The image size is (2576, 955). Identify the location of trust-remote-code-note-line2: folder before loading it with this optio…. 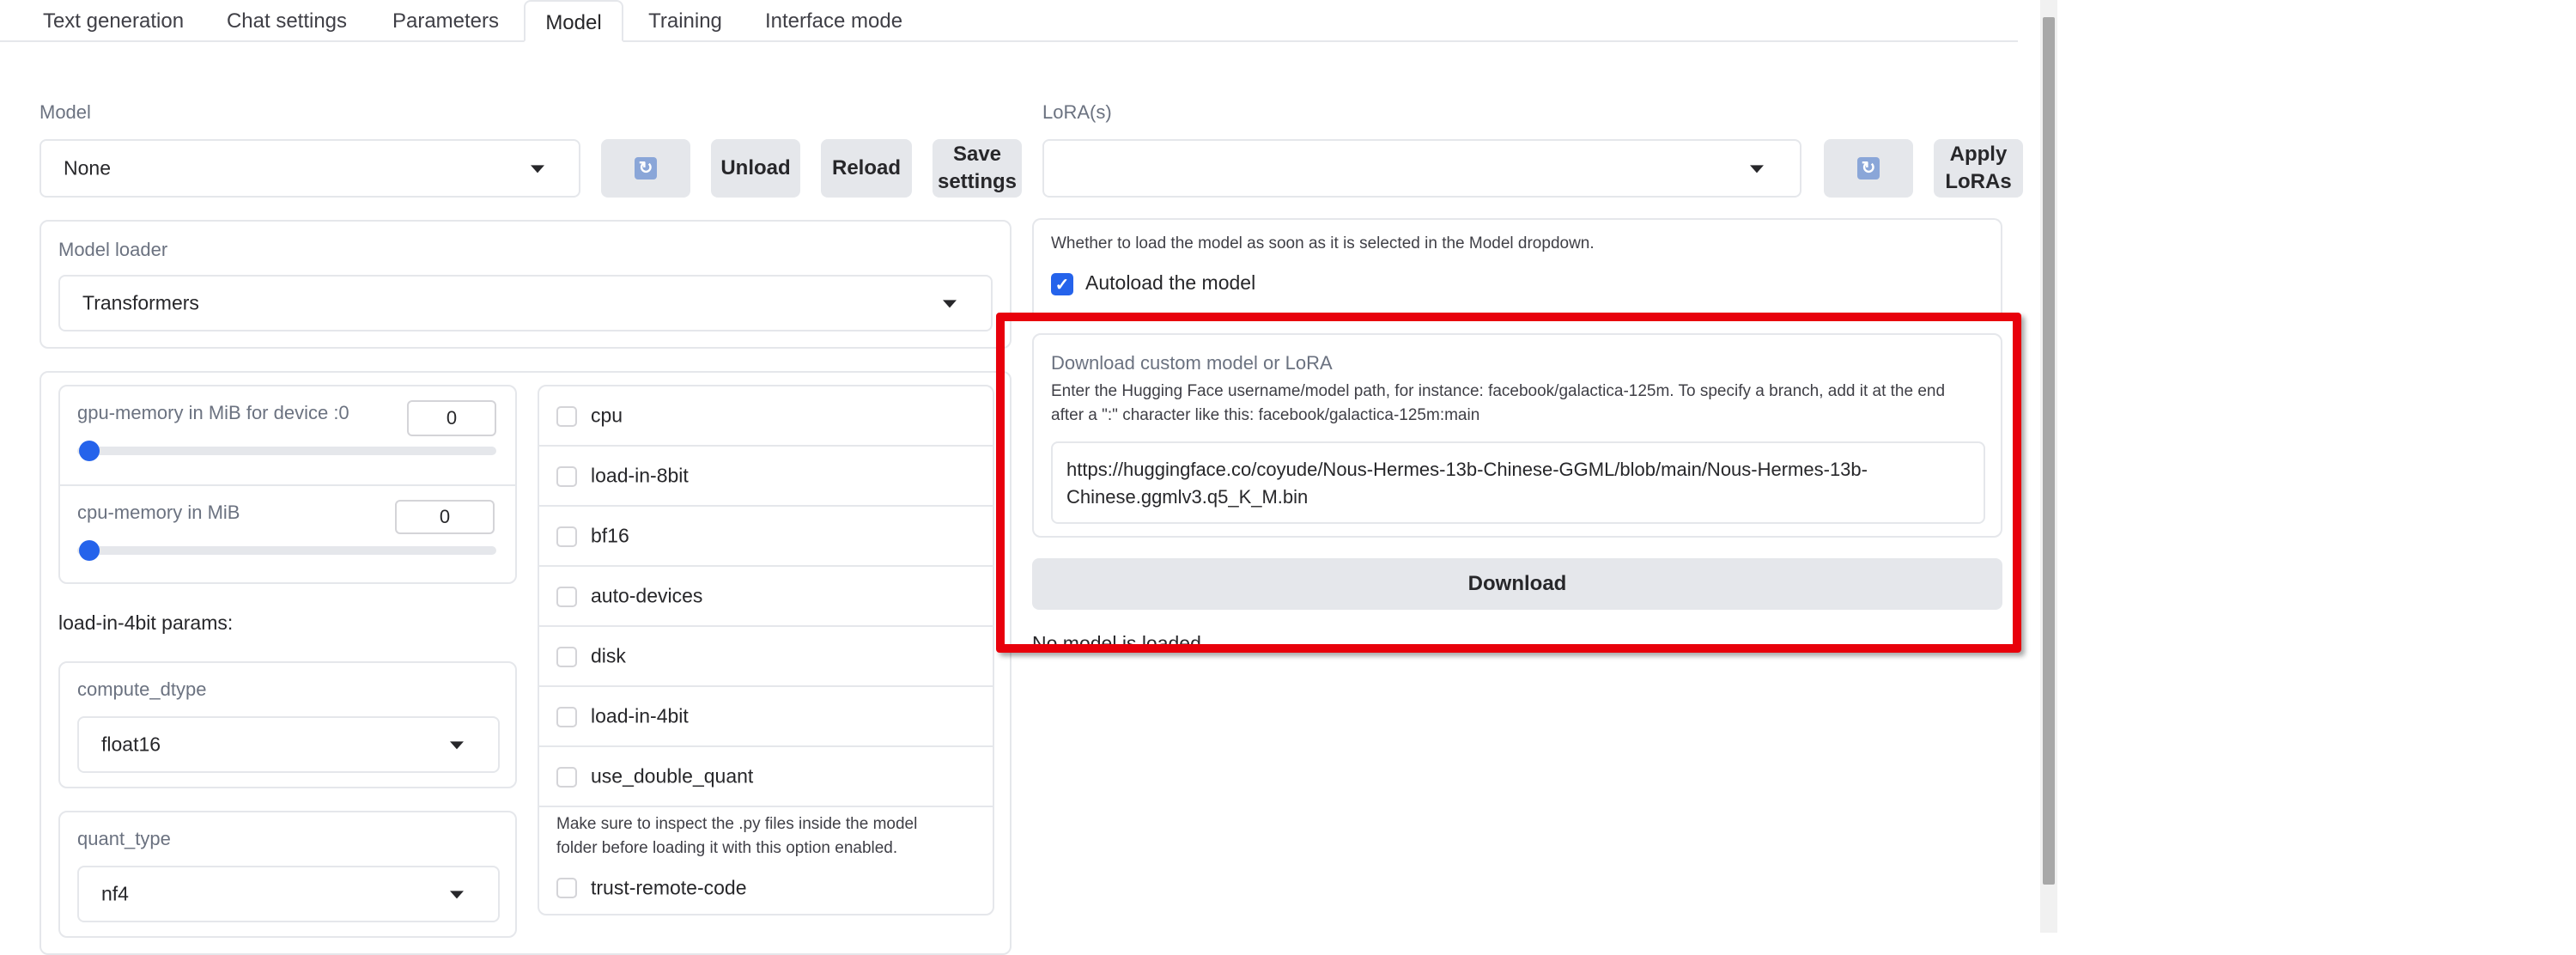
(727, 848).